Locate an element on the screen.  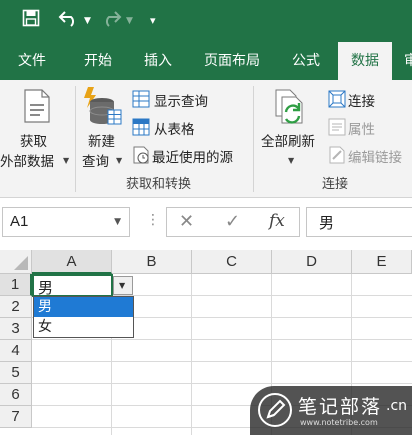
group-label-get-transform: 获取和转换 is located at coordinates (159, 184).